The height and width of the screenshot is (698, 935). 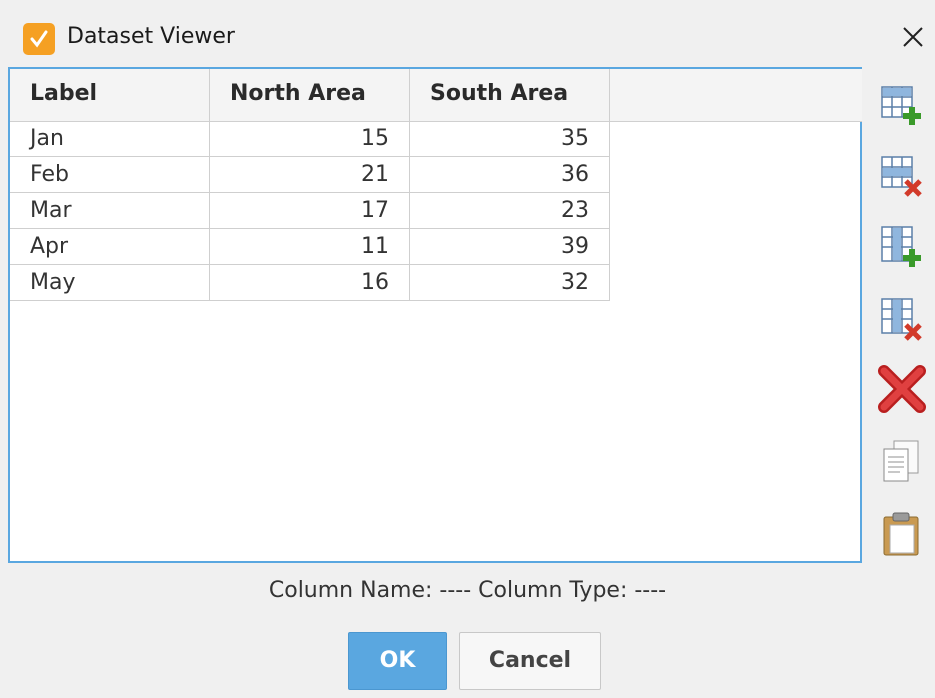 I want to click on cancel-button: Cancel, so click(x=530, y=661).